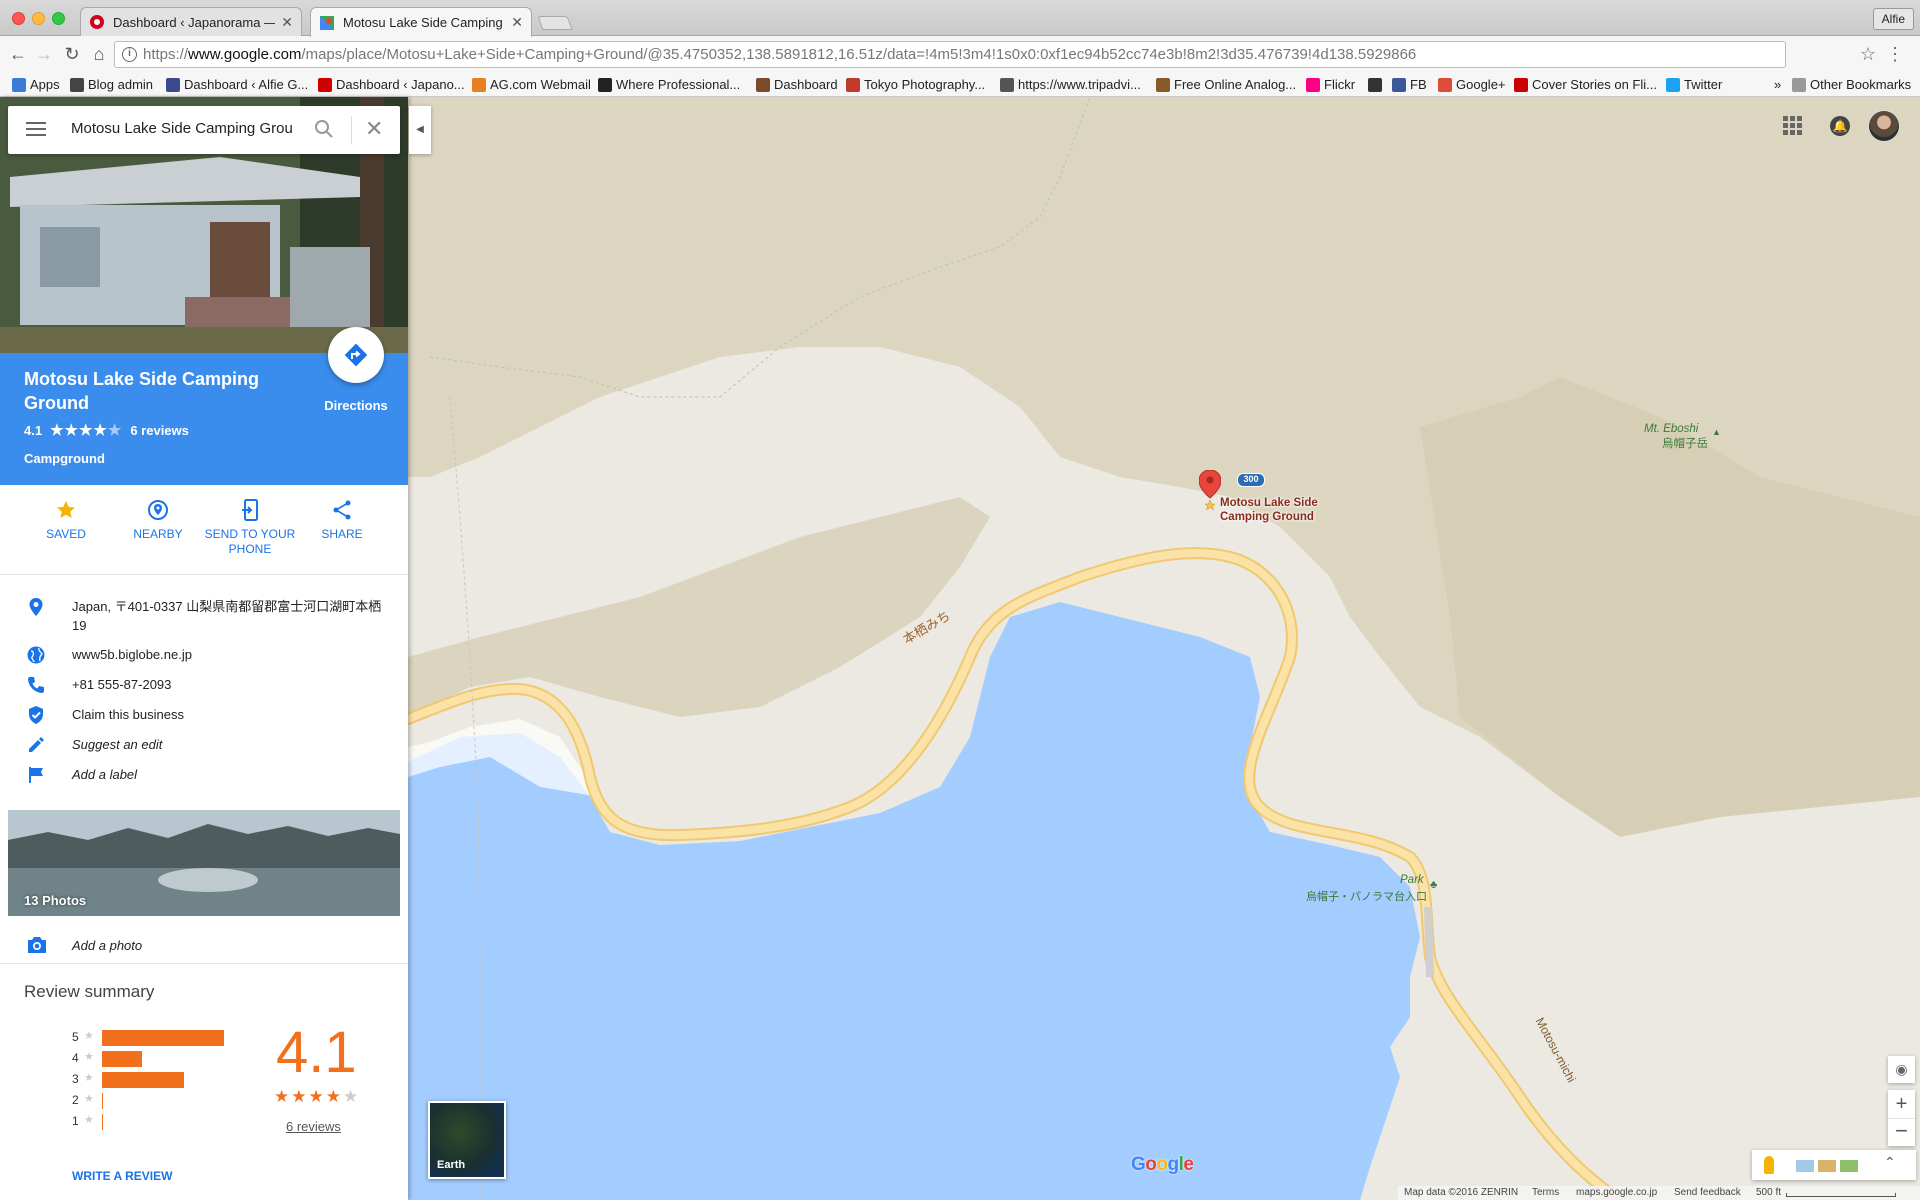 Image resolution: width=1920 pixels, height=1200 pixels. What do you see at coordinates (36, 129) in the screenshot?
I see `hamburger-menu-icon` at bounding box center [36, 129].